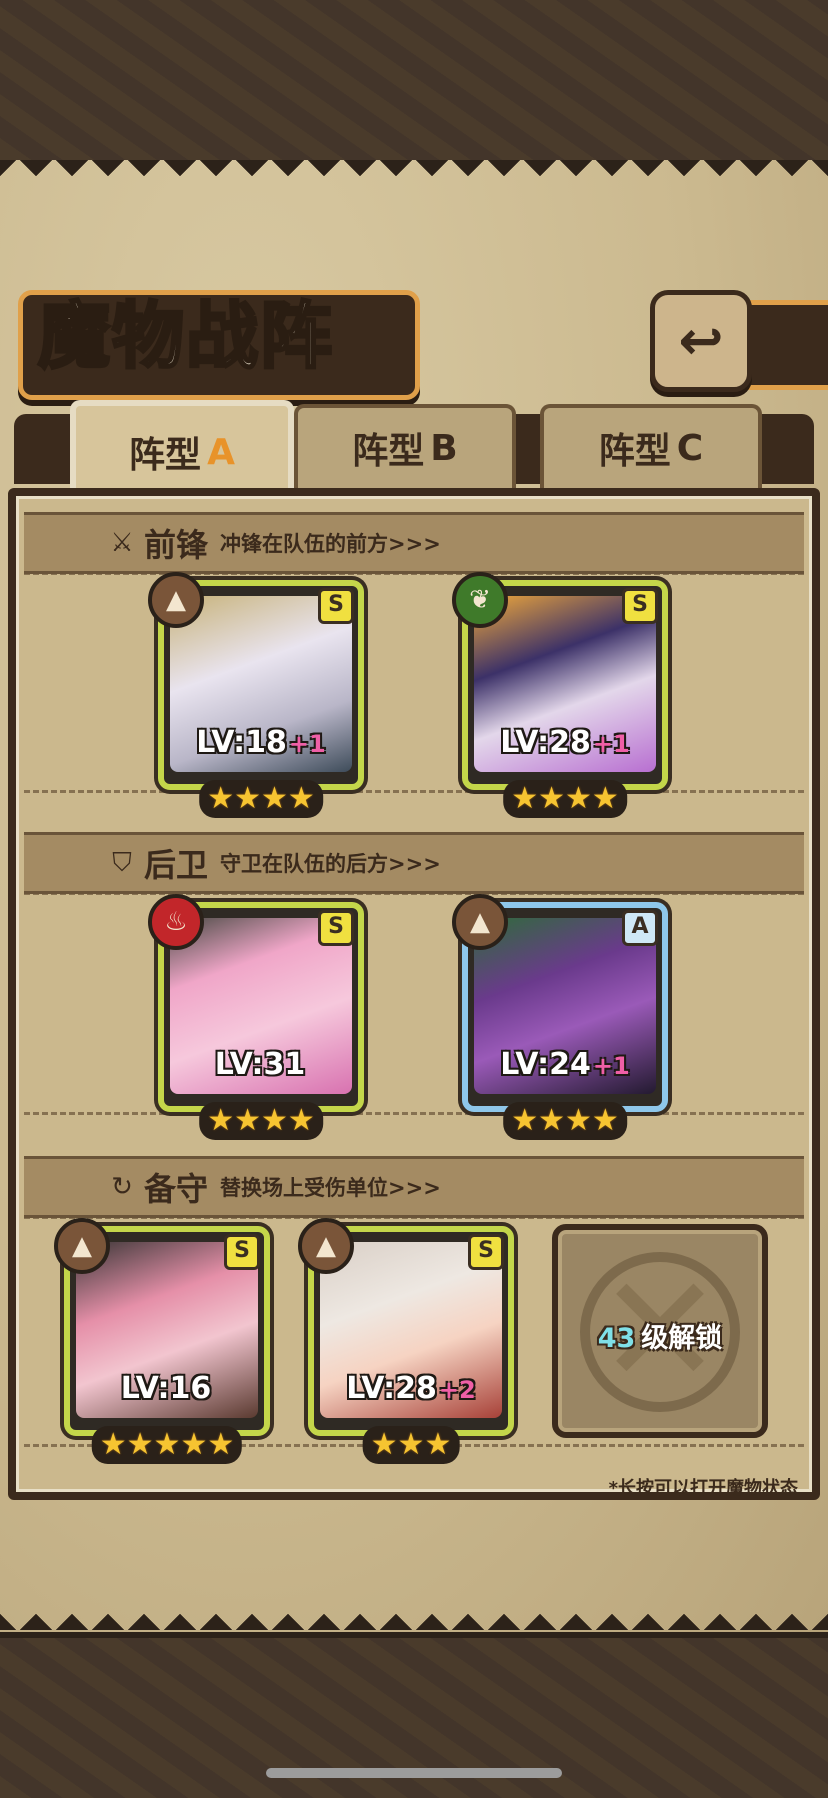 The image size is (828, 1798). I want to click on monster-level: LV:18+1, so click(261, 742).